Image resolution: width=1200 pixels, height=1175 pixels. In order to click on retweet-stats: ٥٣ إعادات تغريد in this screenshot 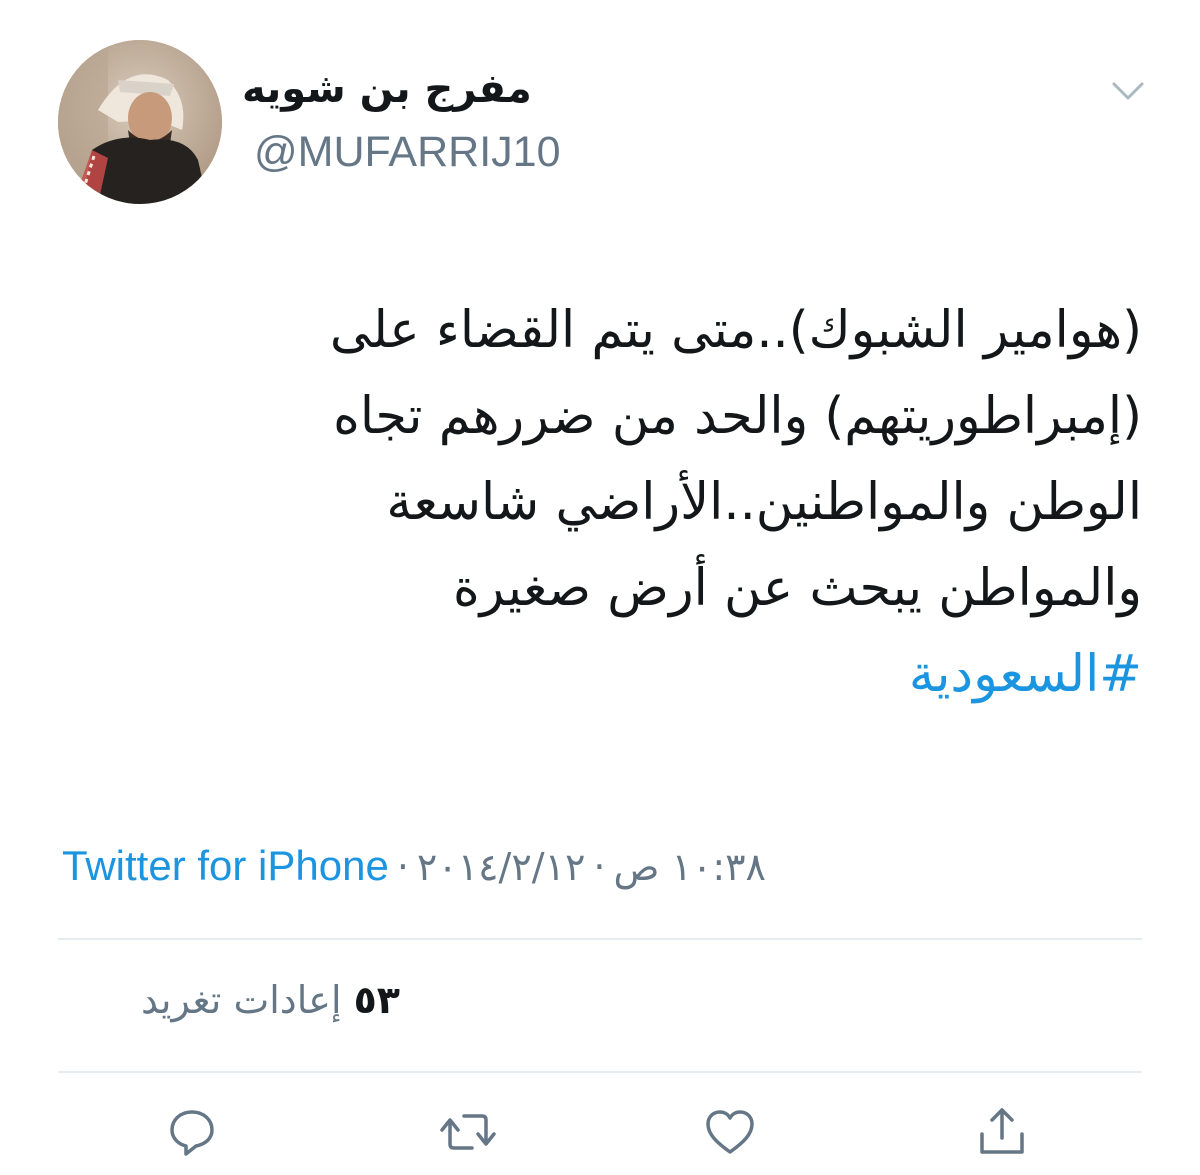, I will do `click(230, 1000)`.